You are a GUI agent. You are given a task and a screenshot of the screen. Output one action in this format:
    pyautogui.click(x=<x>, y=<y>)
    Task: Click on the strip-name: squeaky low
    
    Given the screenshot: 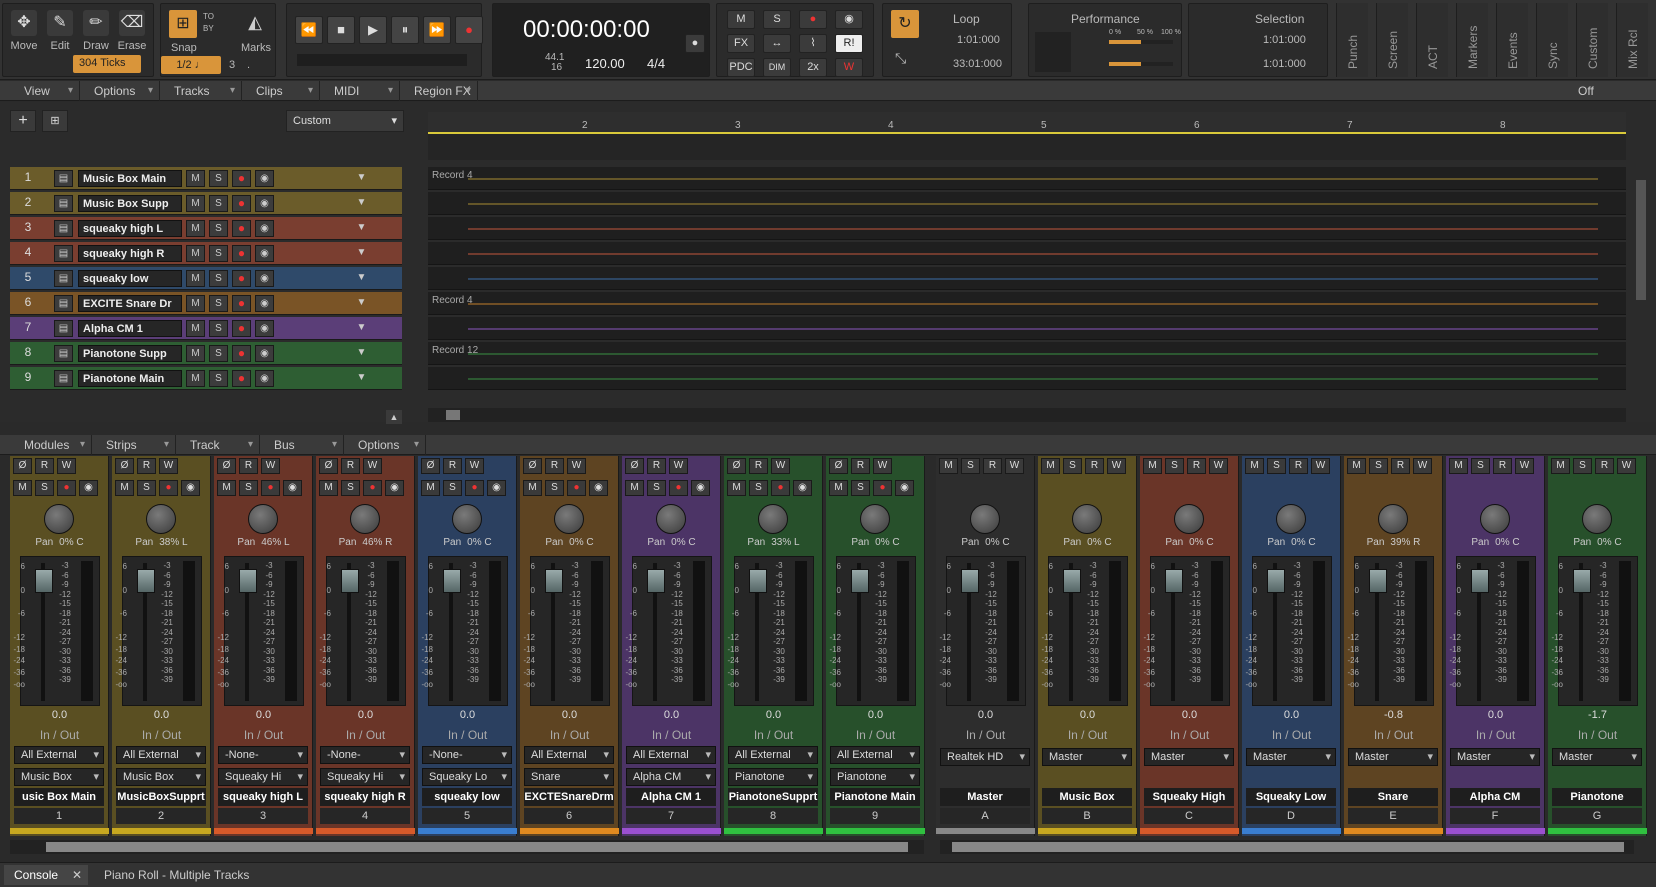 What is the action you would take?
    pyautogui.click(x=467, y=797)
    